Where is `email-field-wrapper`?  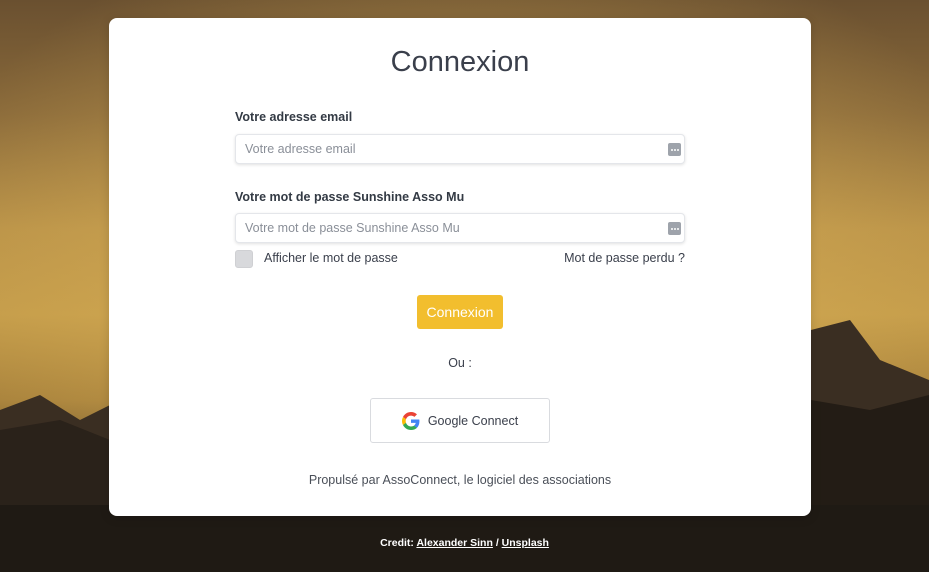
email-field-wrapper is located at coordinates (460, 149).